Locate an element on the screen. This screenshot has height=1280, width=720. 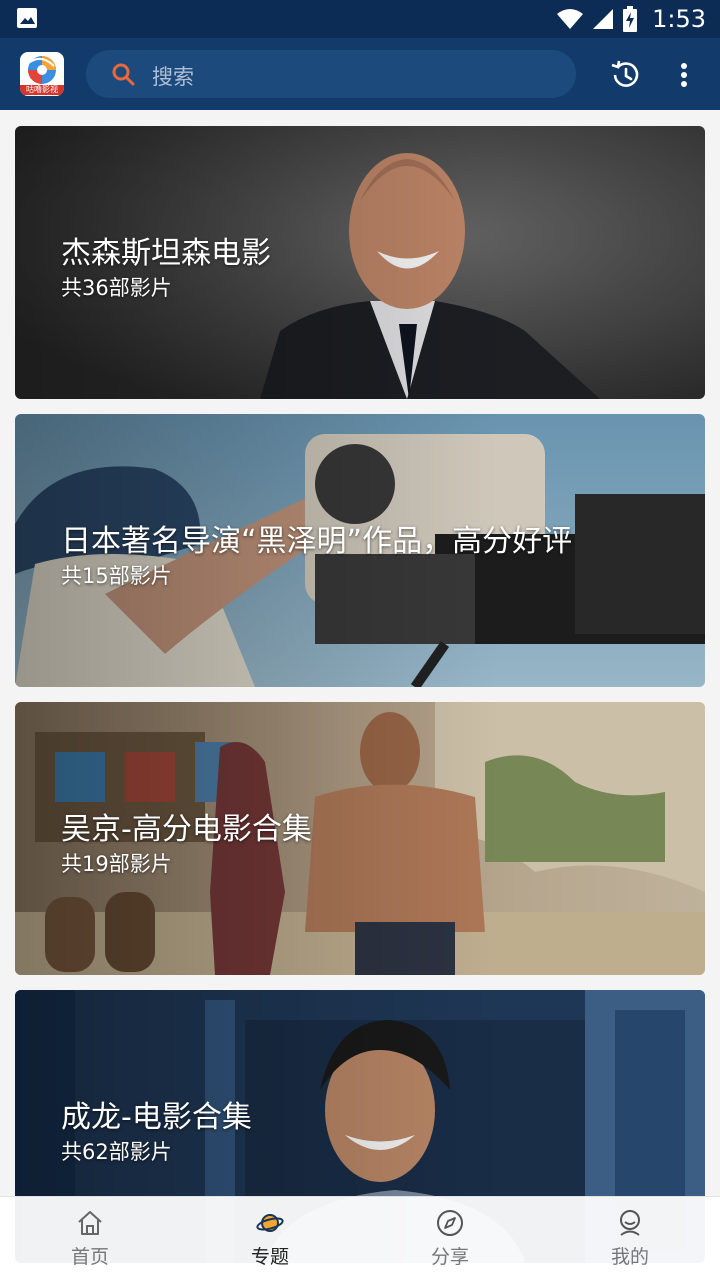
image-notification-icon is located at coordinates (27, 18).